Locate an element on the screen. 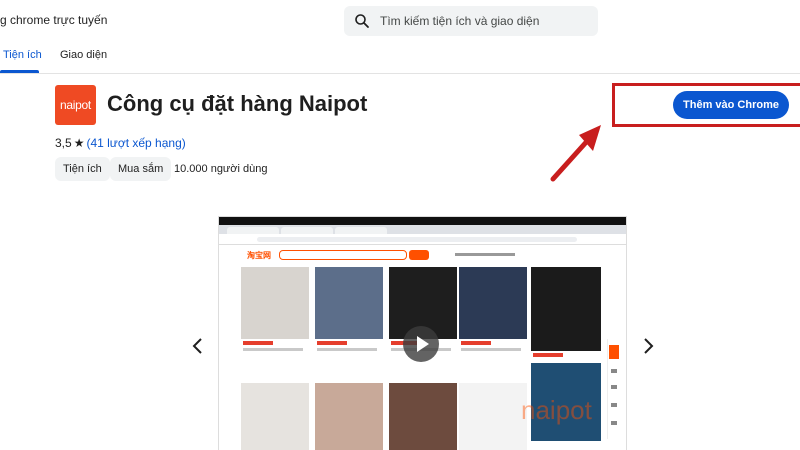 This screenshot has height=450, width=800. user-count: 10.000 người dùng is located at coordinates (221, 169).